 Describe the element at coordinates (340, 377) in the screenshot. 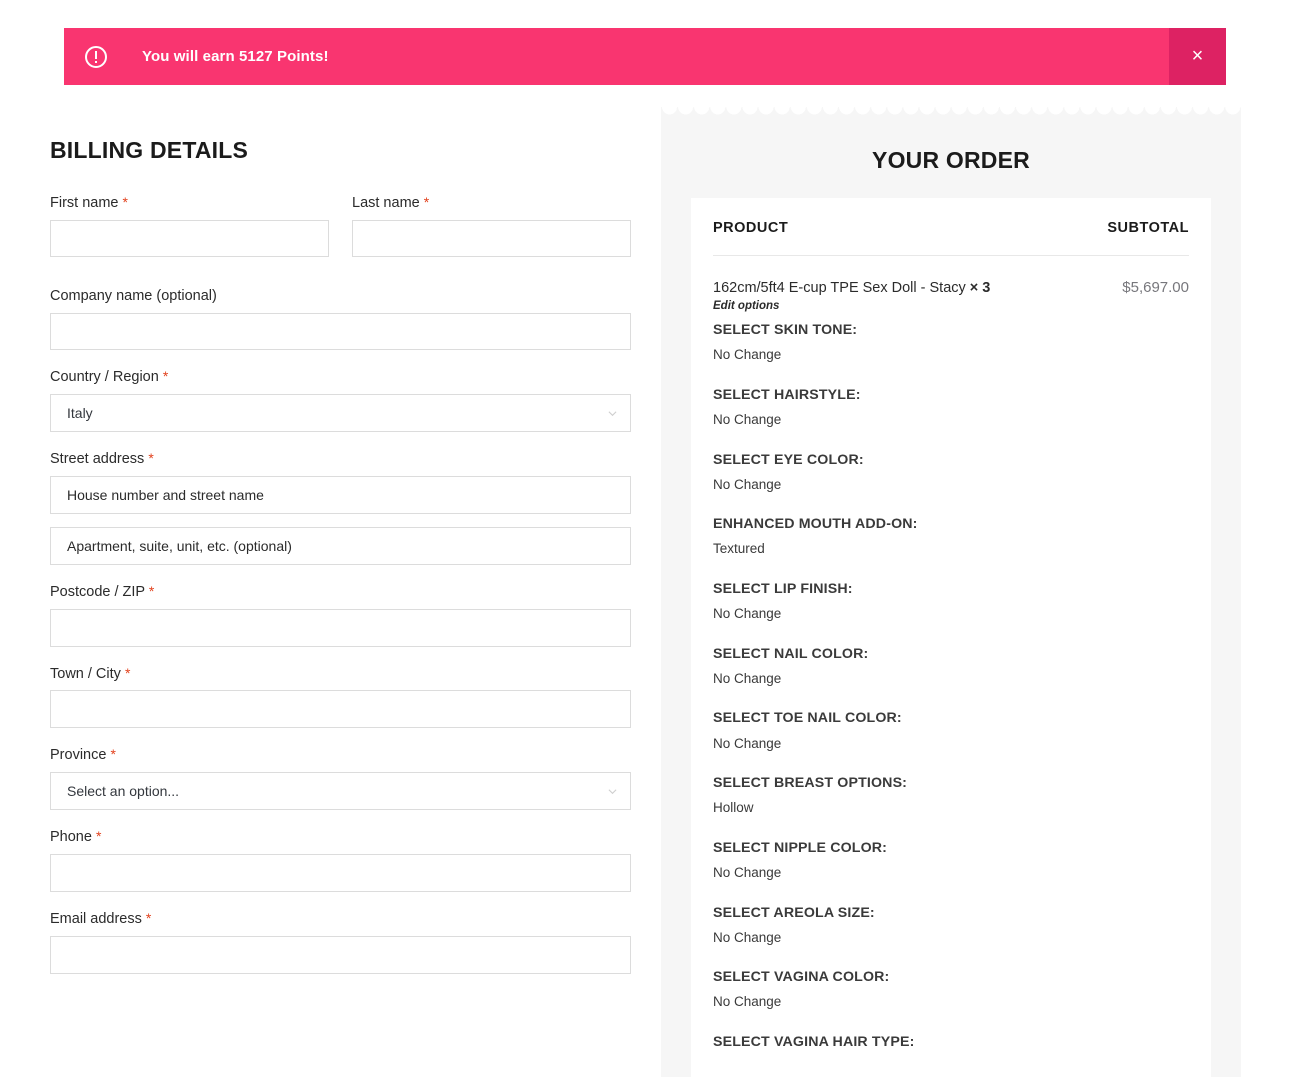

I see `country-label: Country / Region *` at that location.